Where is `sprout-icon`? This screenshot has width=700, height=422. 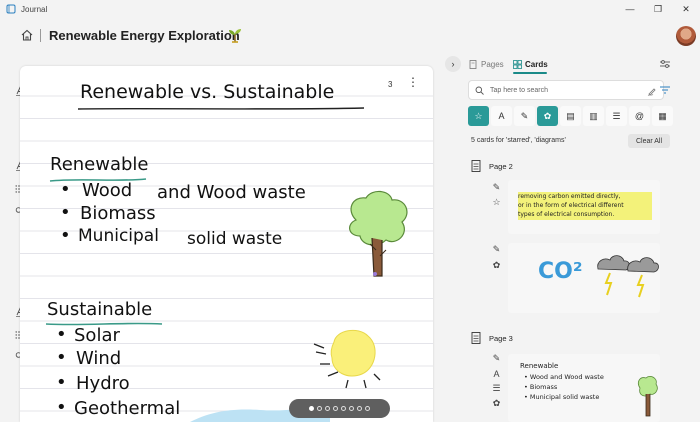
sprout-icon is located at coordinates (235, 36).